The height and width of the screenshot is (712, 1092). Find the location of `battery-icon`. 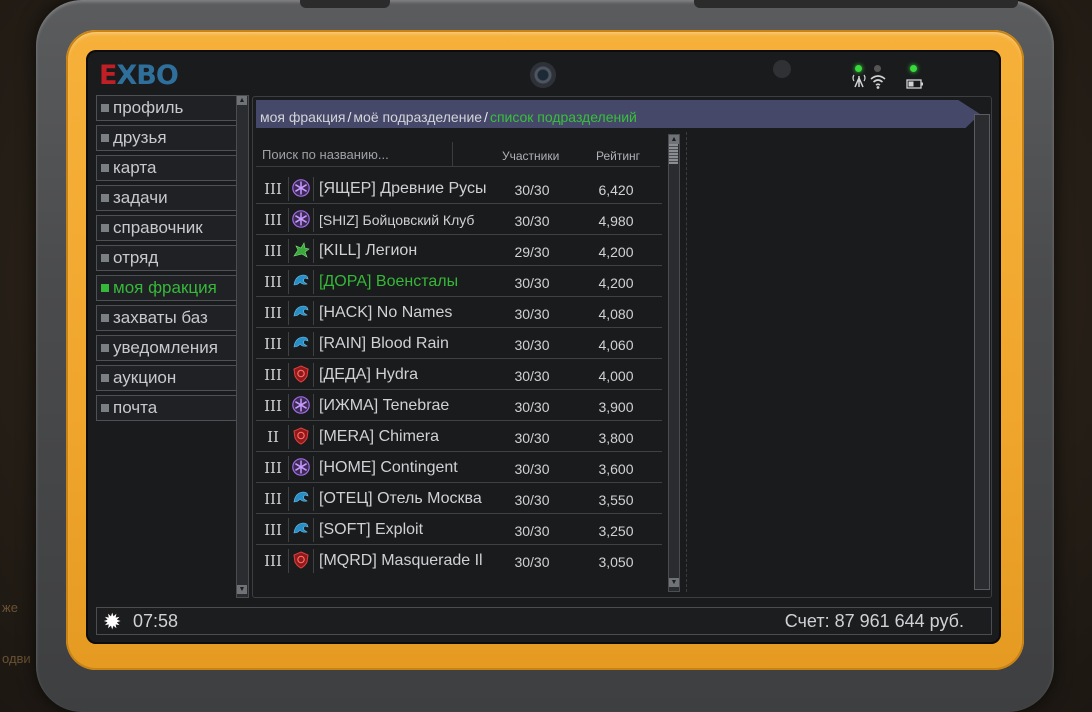

battery-icon is located at coordinates (915, 84).